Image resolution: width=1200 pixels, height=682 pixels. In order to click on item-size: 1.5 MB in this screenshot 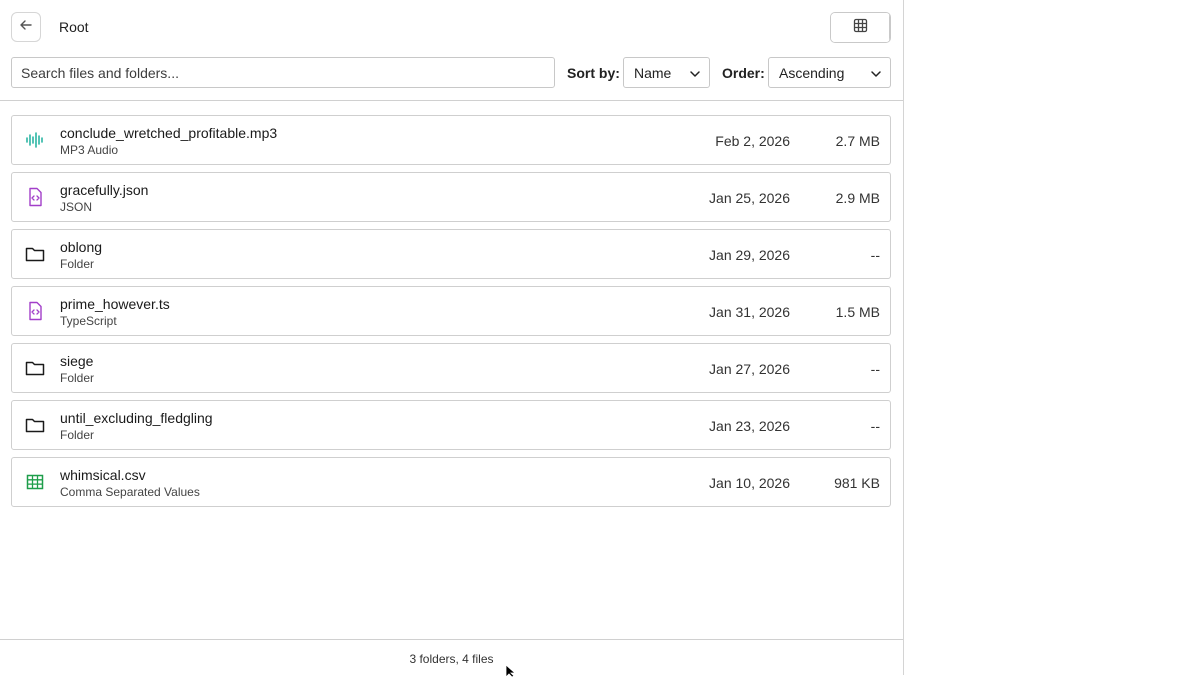, I will do `click(857, 312)`.